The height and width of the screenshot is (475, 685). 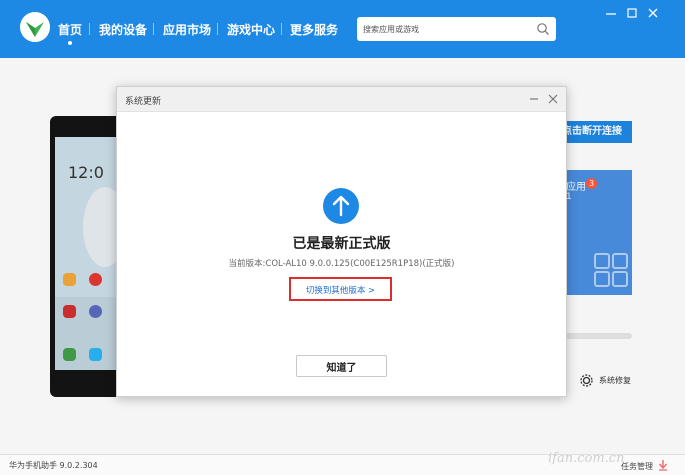 What do you see at coordinates (663, 465) in the screenshot?
I see `download-arrow-icon` at bounding box center [663, 465].